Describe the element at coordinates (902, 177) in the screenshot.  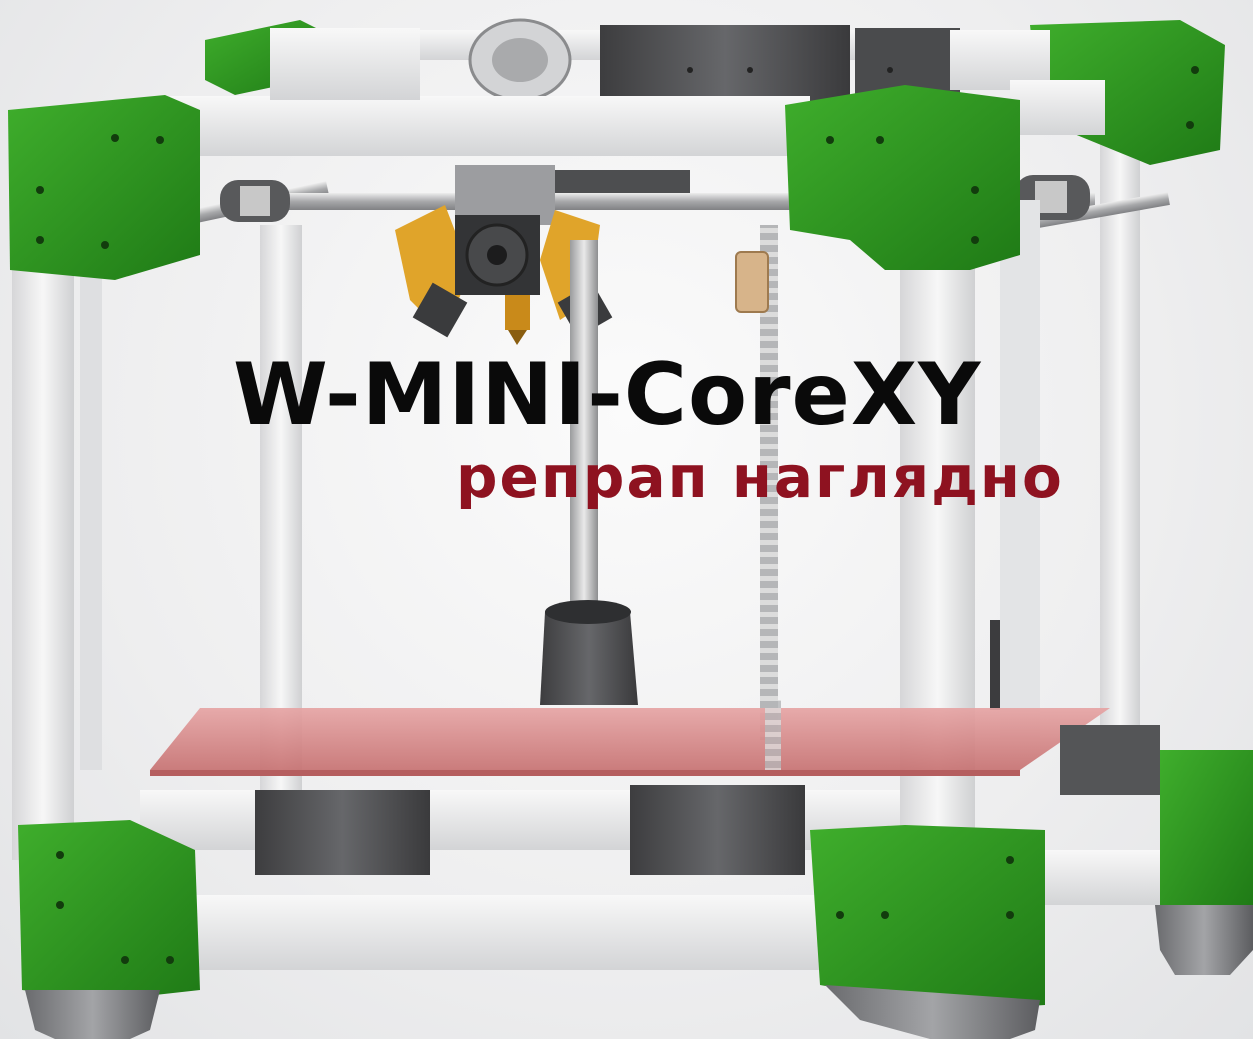
I see `bracket-top-right` at that location.